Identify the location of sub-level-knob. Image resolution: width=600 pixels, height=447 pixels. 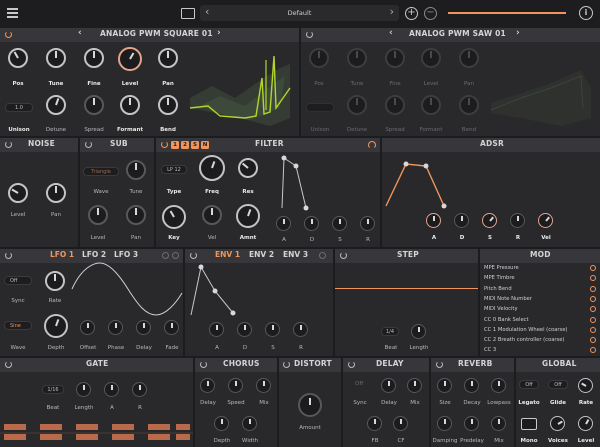
(98, 215).